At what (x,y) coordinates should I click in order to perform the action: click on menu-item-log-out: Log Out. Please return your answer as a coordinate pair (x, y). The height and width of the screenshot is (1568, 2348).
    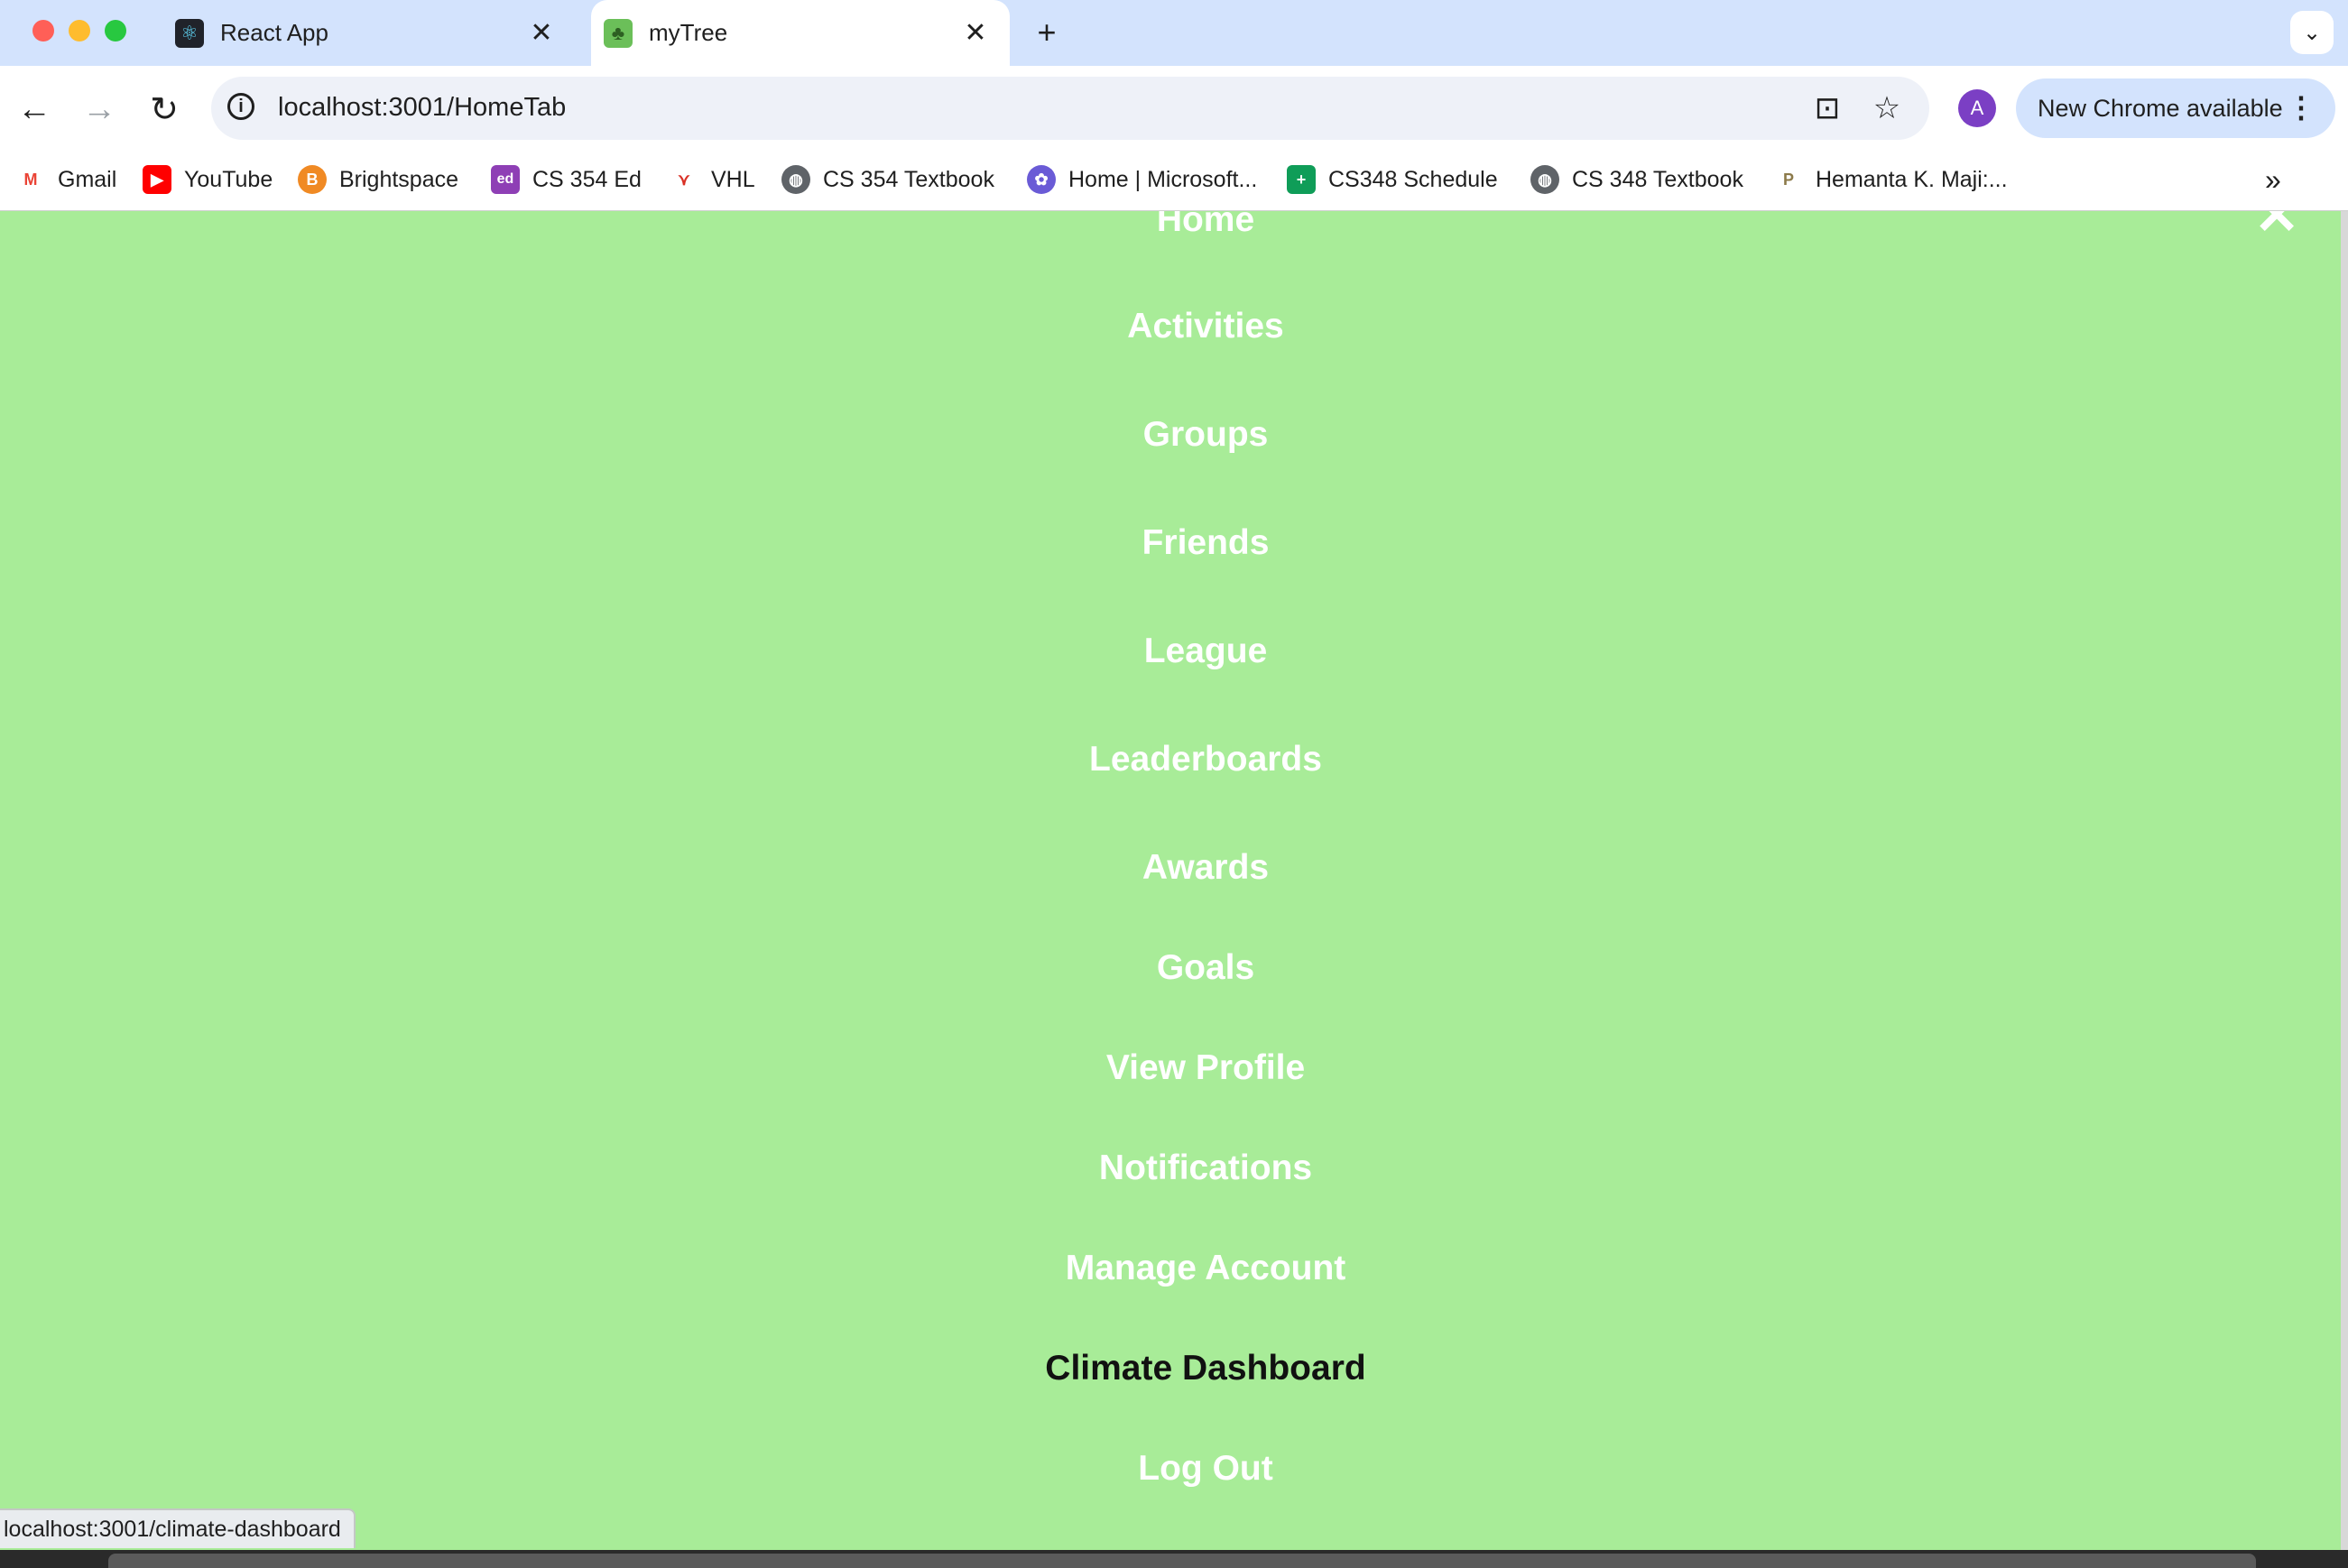
    Looking at the image, I should click on (1174, 1469).